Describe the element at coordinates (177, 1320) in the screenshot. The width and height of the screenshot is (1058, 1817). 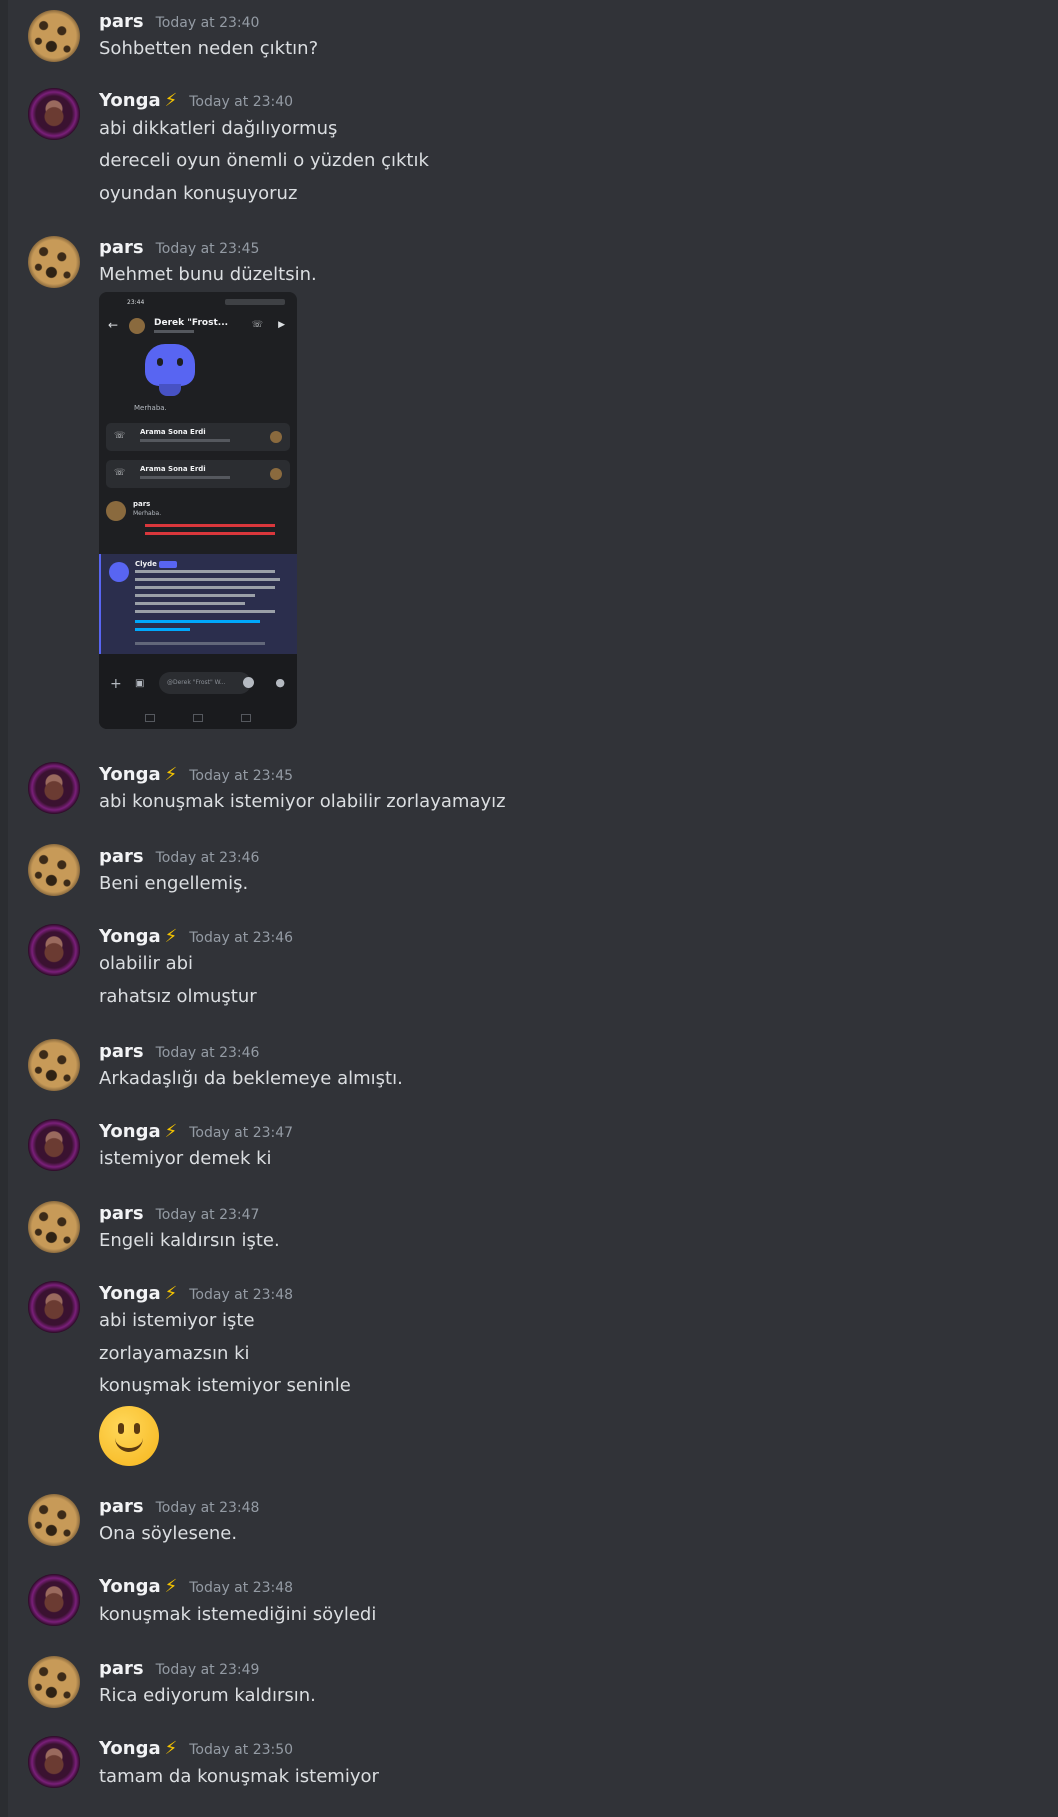
I see `message-text: abi istemiyor işte` at that location.